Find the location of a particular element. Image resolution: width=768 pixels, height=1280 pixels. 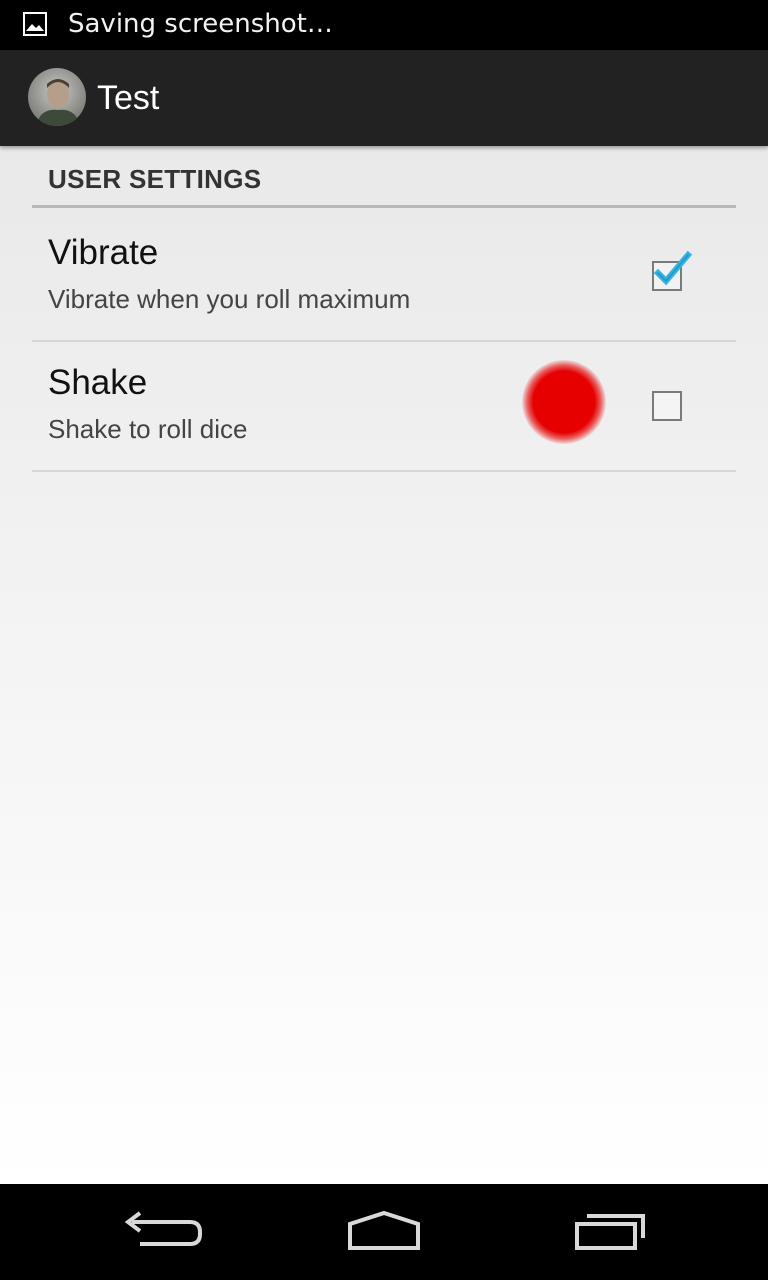

category-header: USER SETTINGS is located at coordinates (155, 179).